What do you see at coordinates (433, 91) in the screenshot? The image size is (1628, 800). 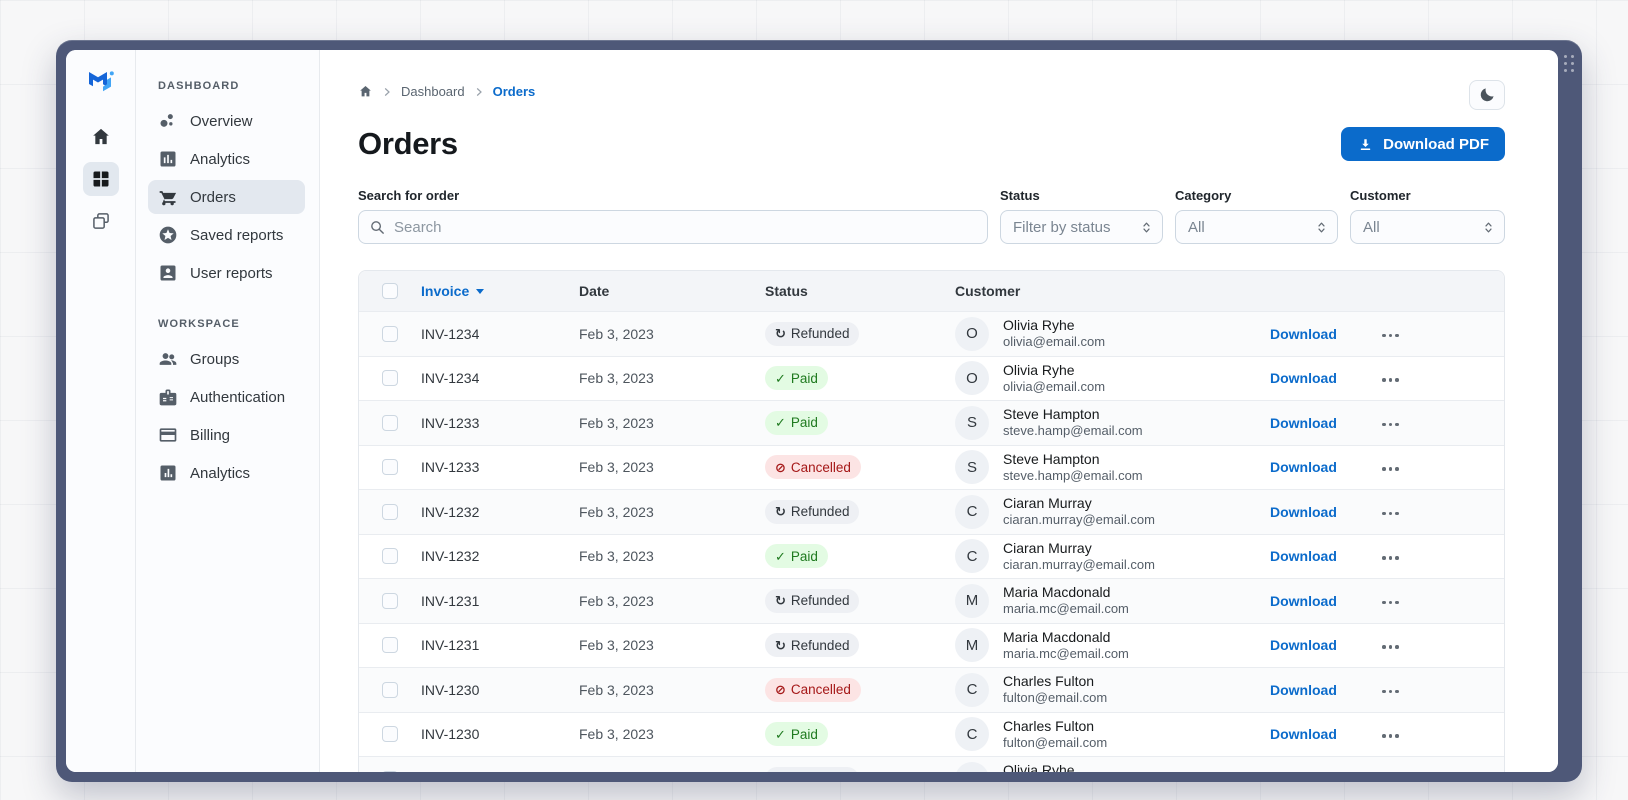 I see `breadcrumb-dashboard: Dashboard` at bounding box center [433, 91].